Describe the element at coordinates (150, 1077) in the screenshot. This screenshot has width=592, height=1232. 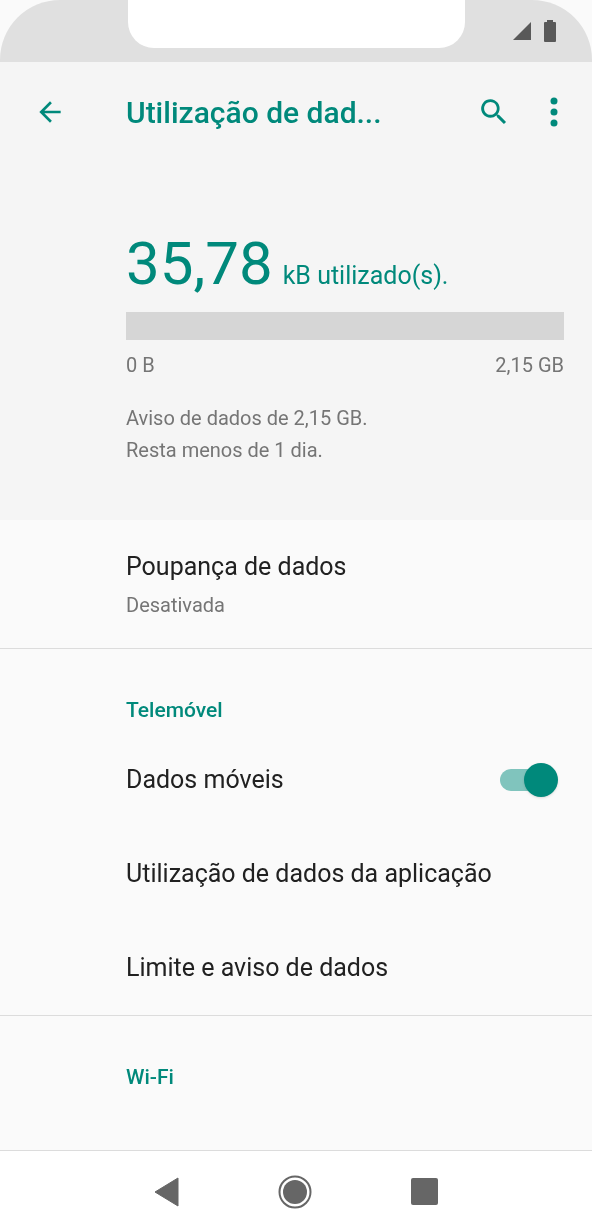
I see `section-header: Wi-Fi` at that location.